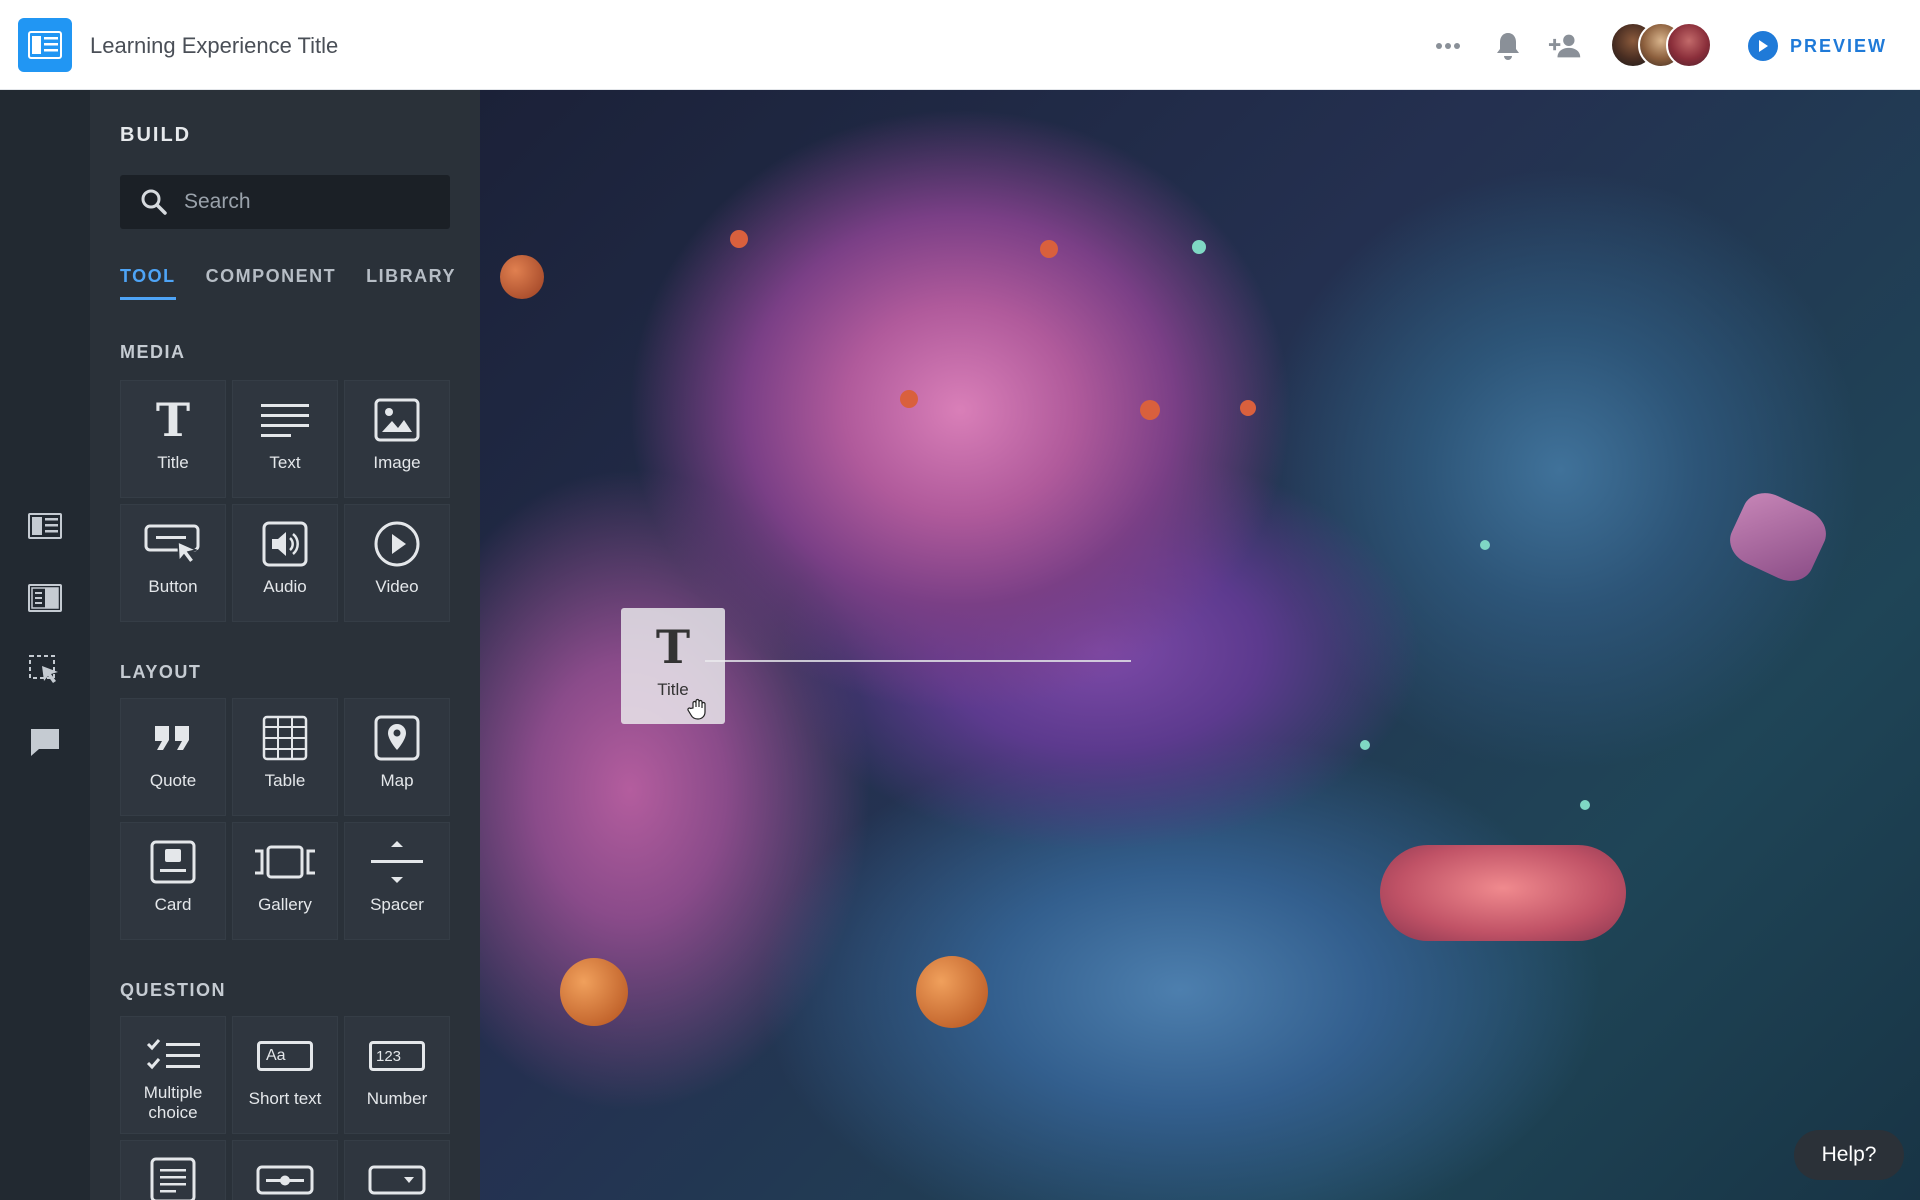  Describe the element at coordinates (45, 526) in the screenshot. I see `layout-blocks-icon` at that location.